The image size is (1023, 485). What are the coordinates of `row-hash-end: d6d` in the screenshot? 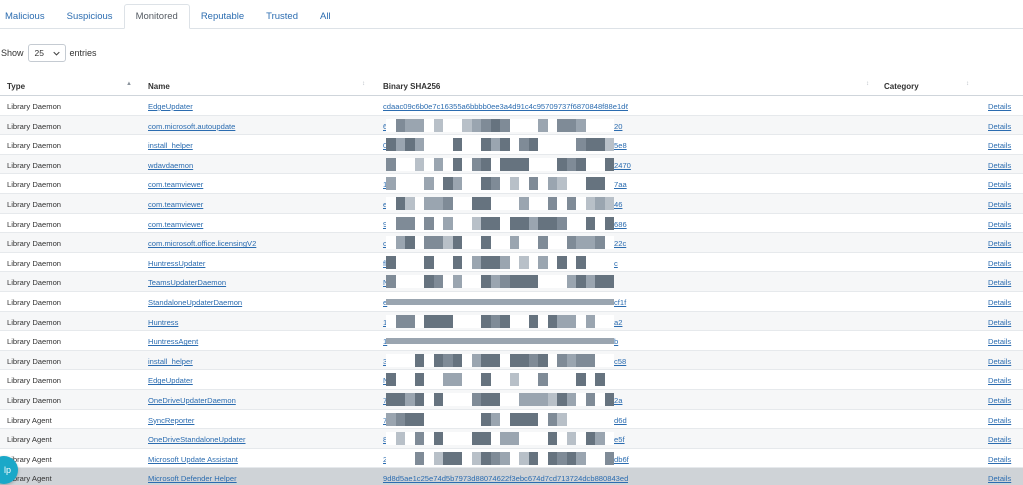 It's located at (620, 420).